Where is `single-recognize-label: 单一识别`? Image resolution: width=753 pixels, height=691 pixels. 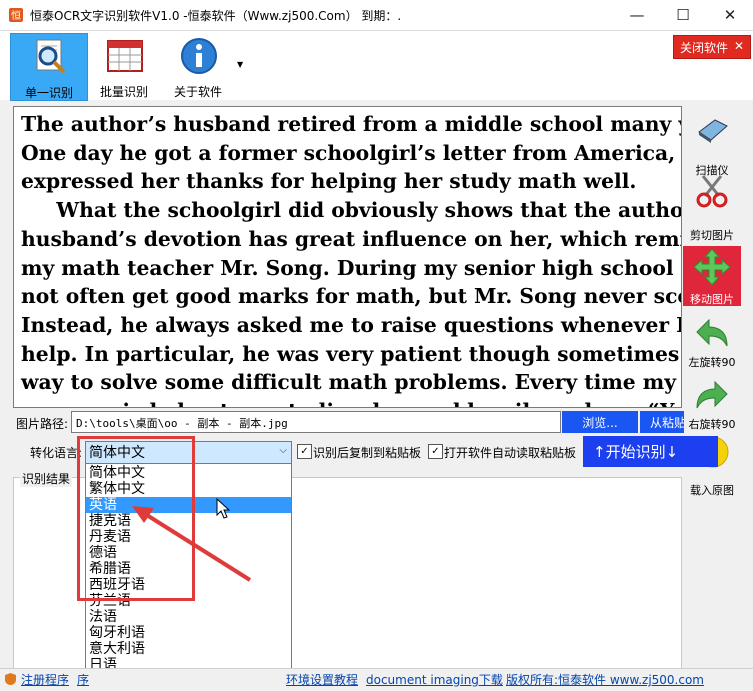 single-recognize-label: 单一识别 is located at coordinates (48, 93).